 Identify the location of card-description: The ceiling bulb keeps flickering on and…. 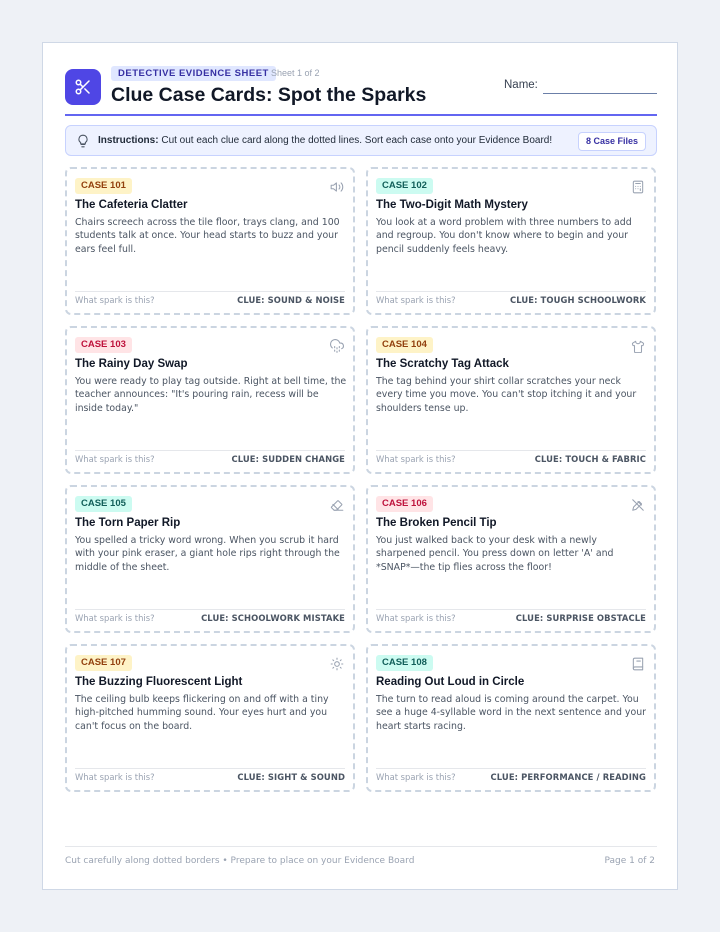
(202, 713).